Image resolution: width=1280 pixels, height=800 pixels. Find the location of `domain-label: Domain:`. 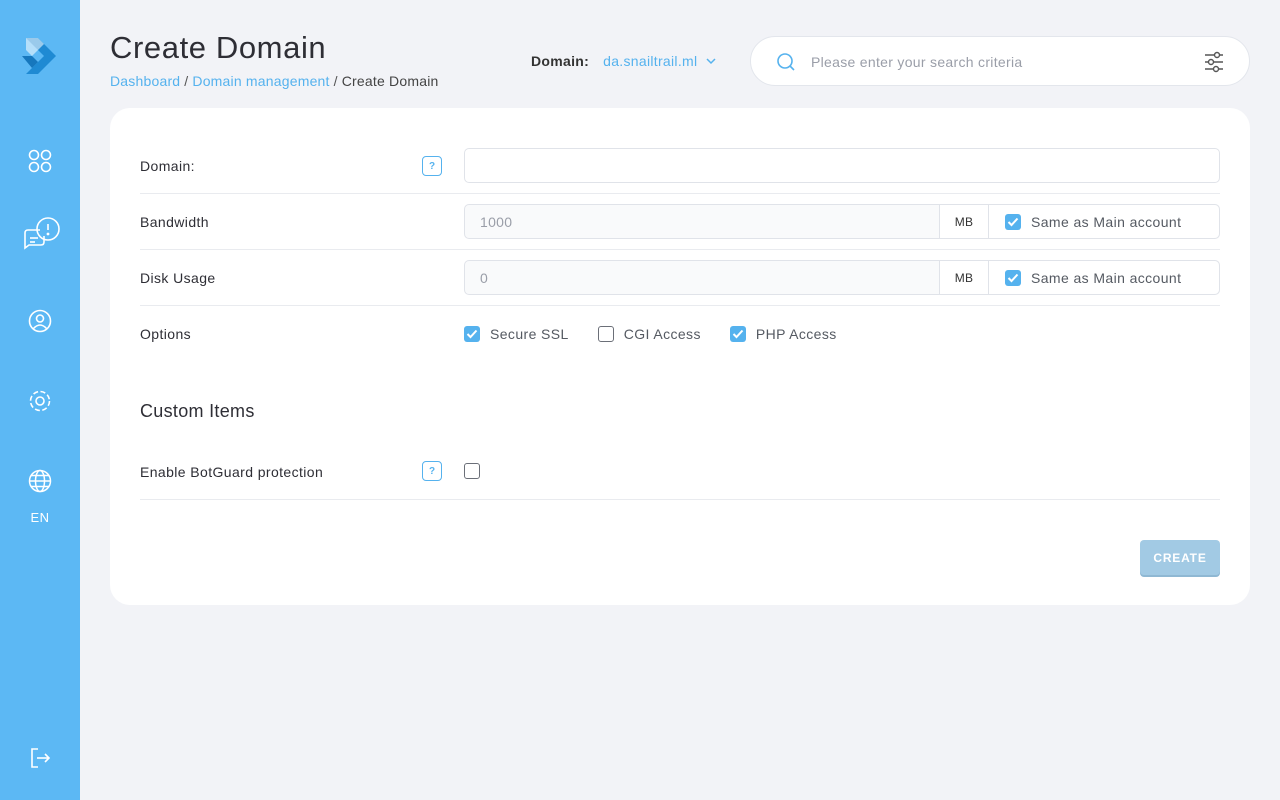

domain-label: Domain: is located at coordinates (167, 166).